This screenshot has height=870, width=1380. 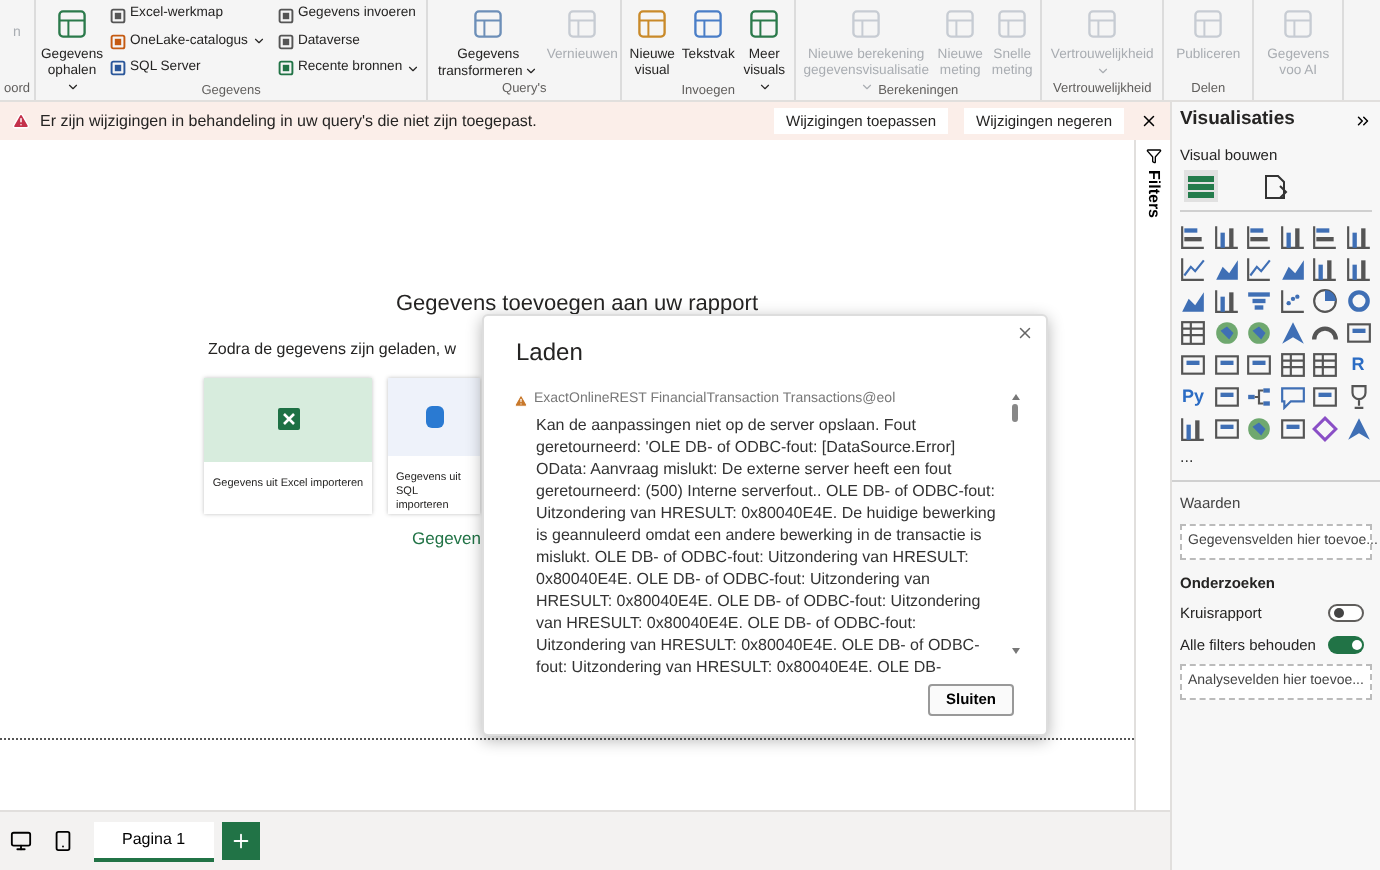 What do you see at coordinates (63, 841) in the screenshot?
I see `mobile-view-icon` at bounding box center [63, 841].